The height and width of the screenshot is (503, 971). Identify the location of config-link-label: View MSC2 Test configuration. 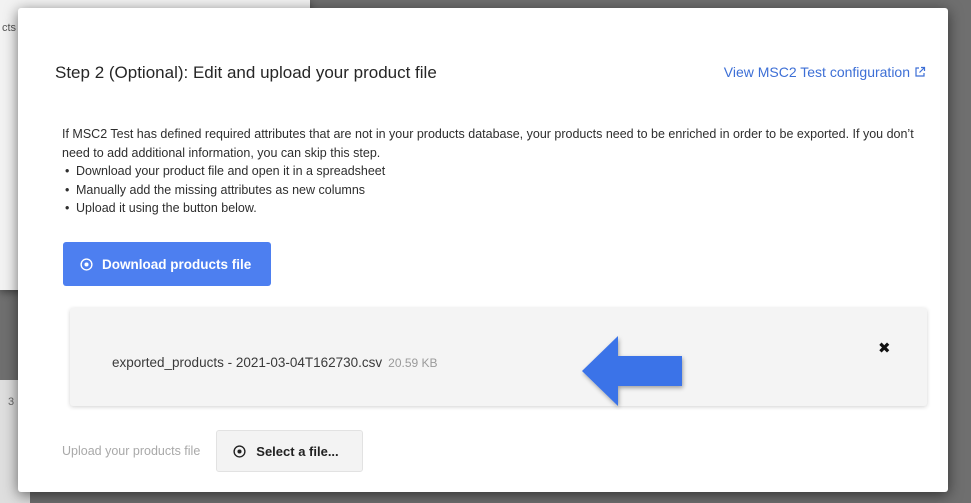
(816, 72).